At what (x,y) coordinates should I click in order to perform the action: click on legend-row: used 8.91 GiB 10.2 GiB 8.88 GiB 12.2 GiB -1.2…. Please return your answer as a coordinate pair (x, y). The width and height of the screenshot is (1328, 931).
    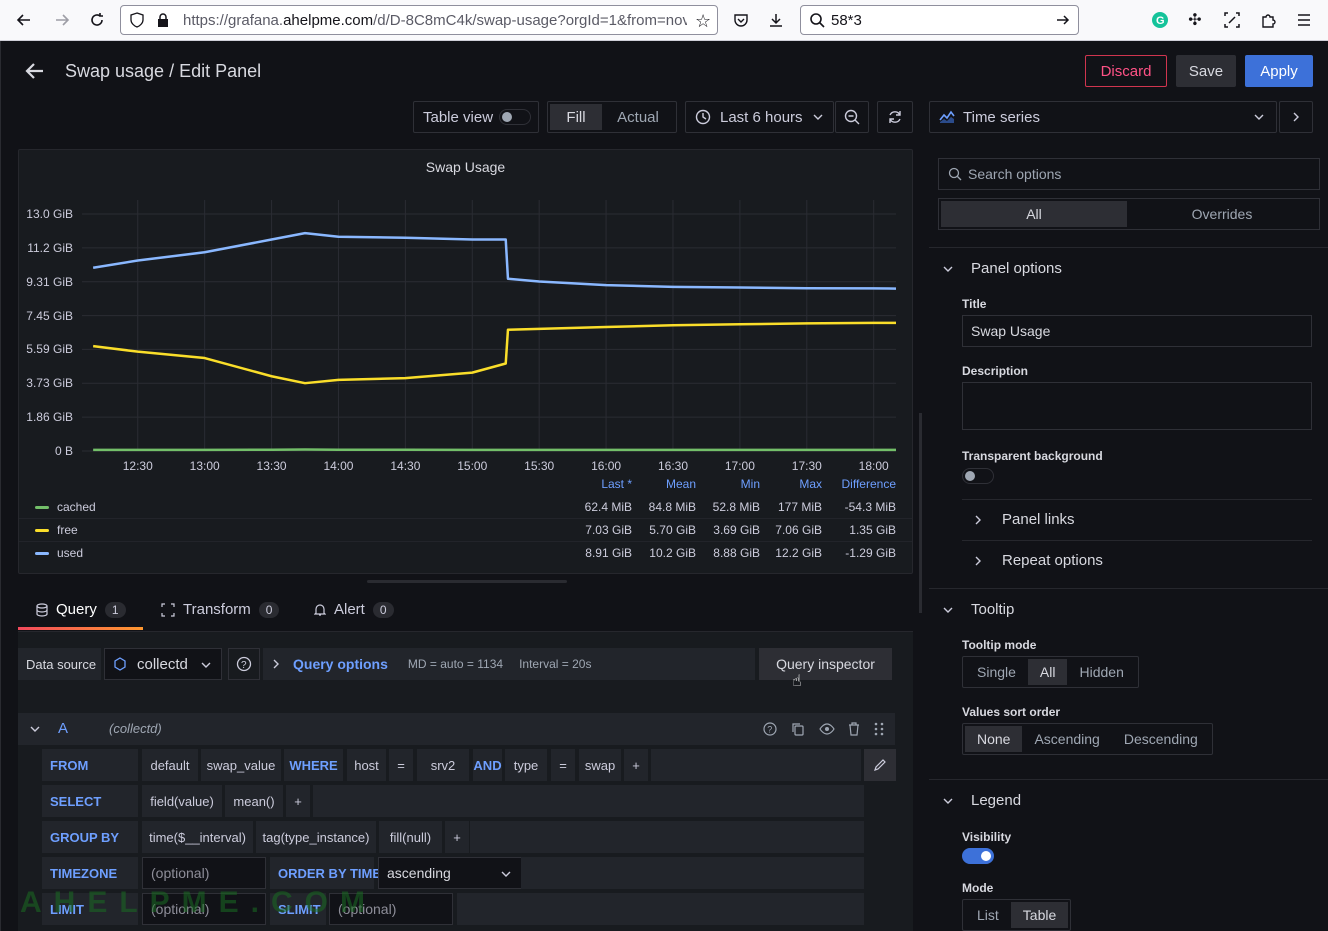
    Looking at the image, I should click on (465, 553).